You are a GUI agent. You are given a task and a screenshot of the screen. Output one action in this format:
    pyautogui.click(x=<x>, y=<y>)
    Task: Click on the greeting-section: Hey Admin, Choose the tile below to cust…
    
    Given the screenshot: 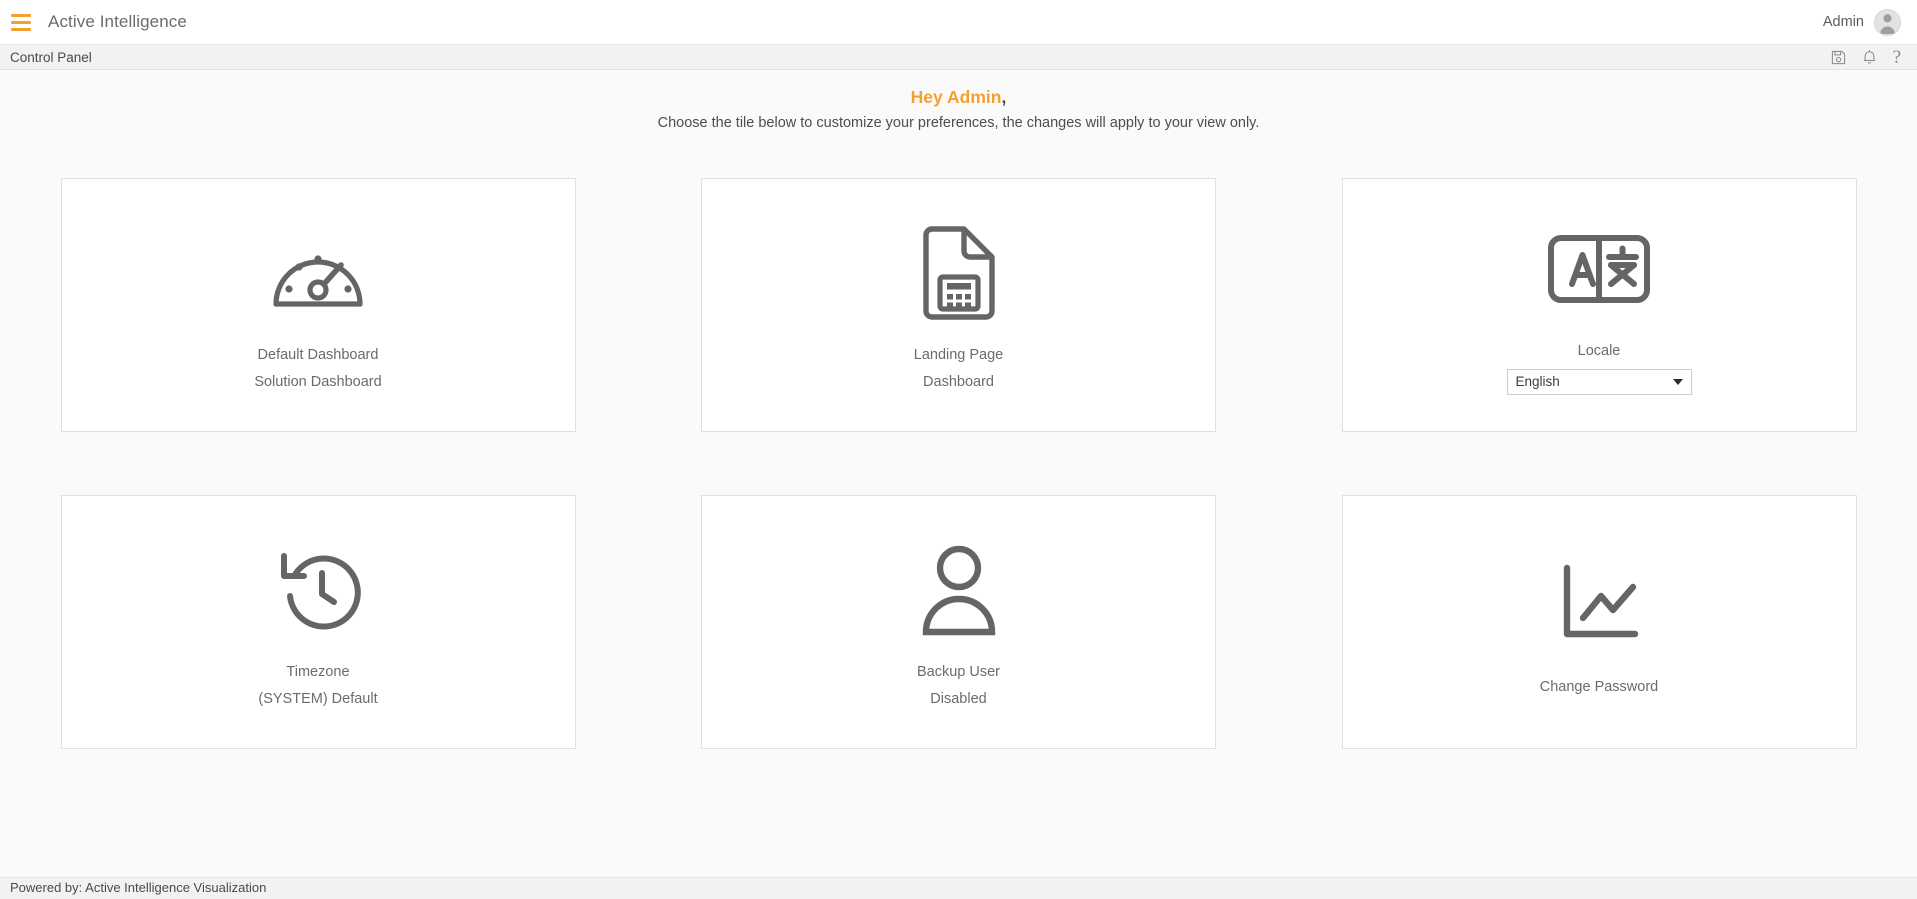 What is the action you would take?
    pyautogui.click(x=958, y=108)
    